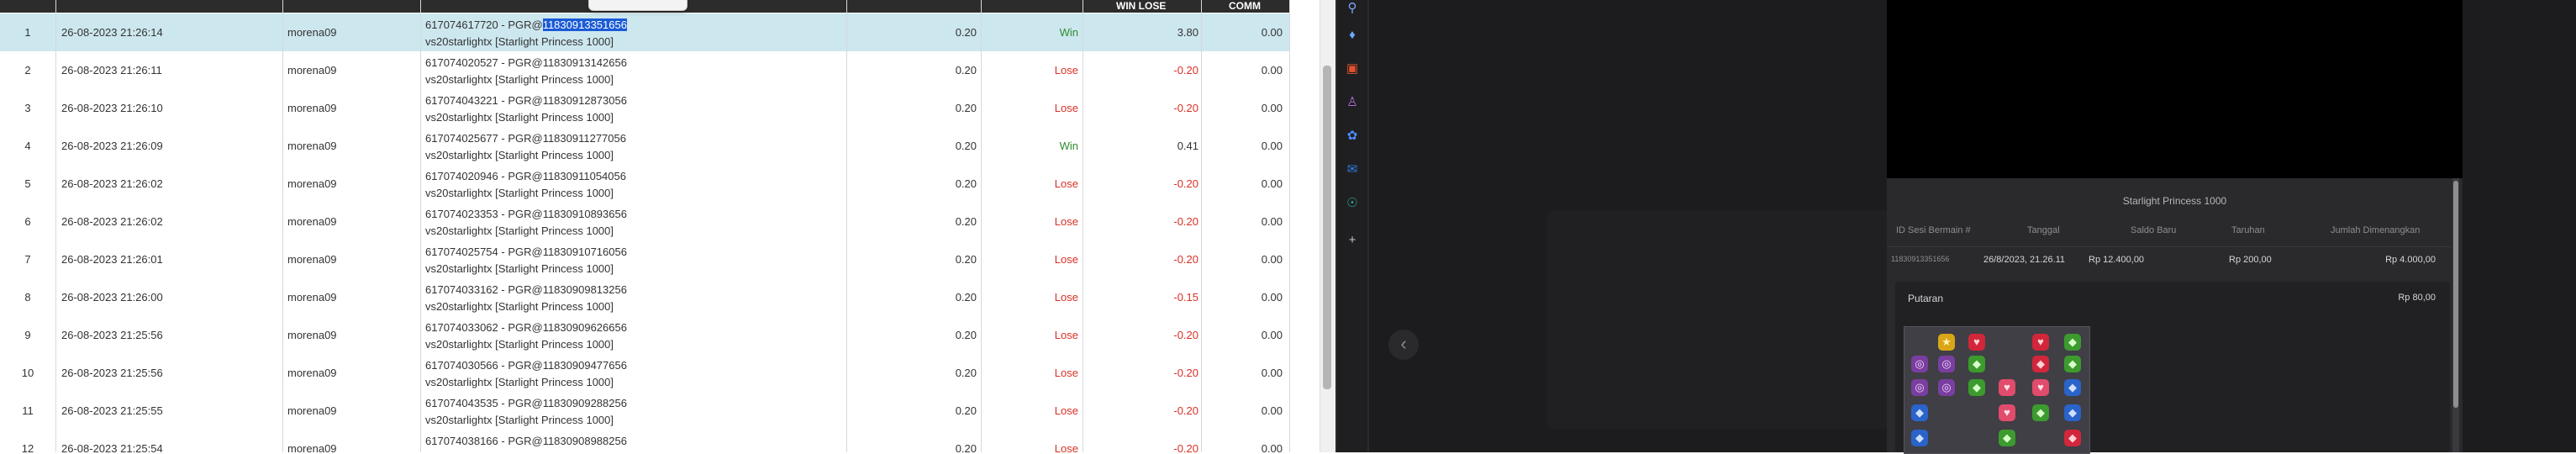  I want to click on win-amount-value: Rp 4.000,00, so click(2410, 260).